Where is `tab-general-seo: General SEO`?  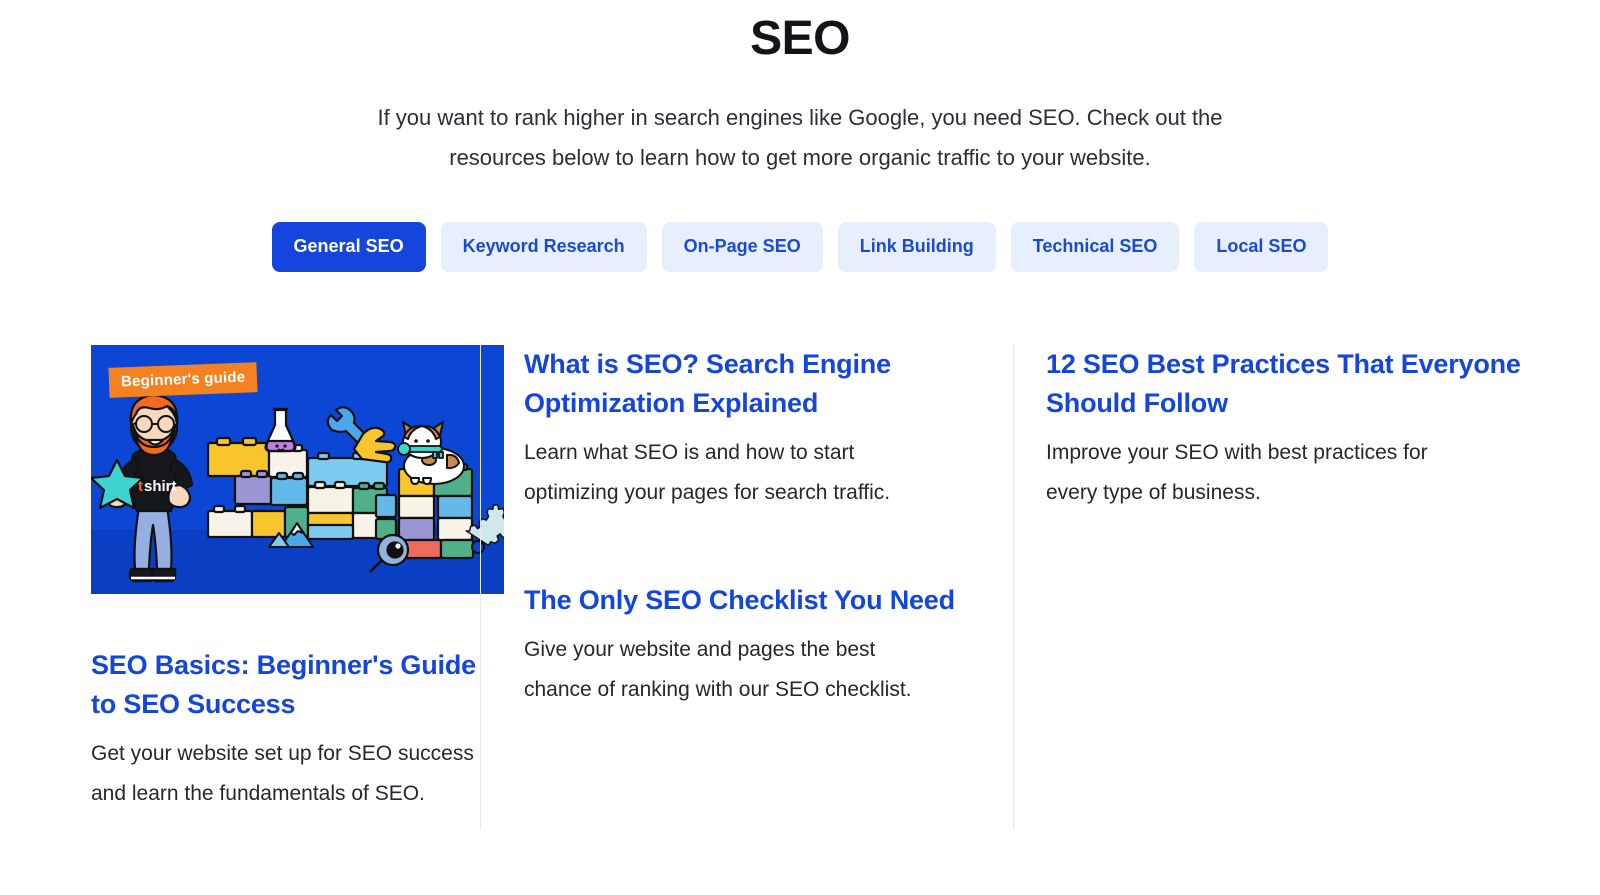 tab-general-seo: General SEO is located at coordinates (348, 246).